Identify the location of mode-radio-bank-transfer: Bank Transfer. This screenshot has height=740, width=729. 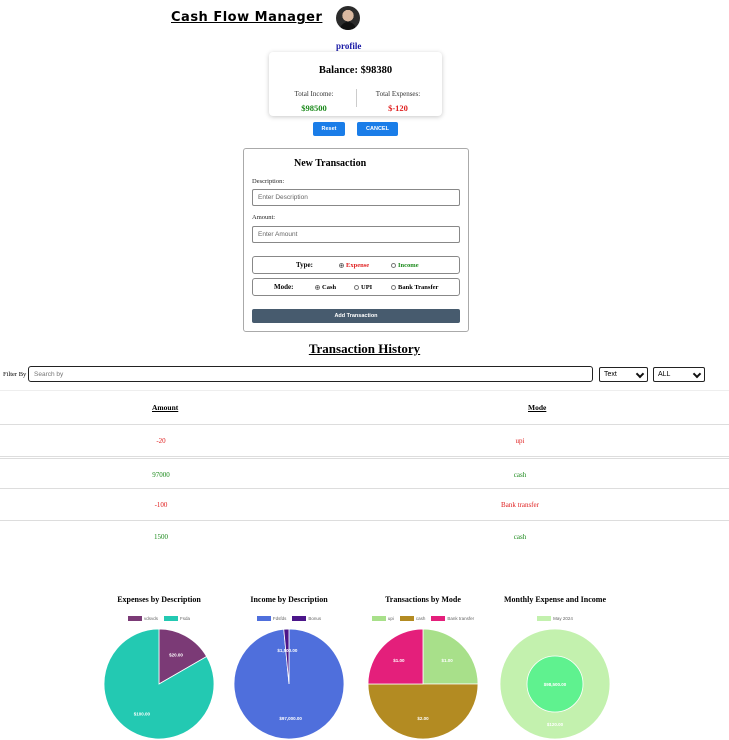
(414, 287).